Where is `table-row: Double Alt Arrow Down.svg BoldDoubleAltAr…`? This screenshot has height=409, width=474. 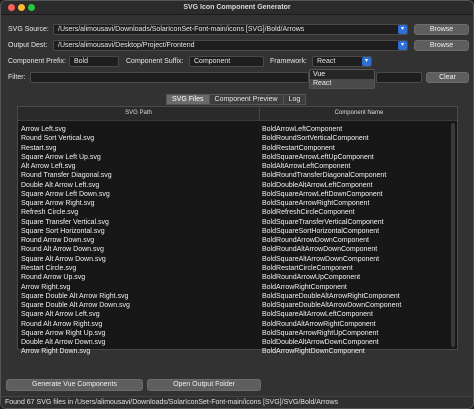 table-row: Double Alt Arrow Down.svg BoldDoubleAltAr… is located at coordinates (237, 342).